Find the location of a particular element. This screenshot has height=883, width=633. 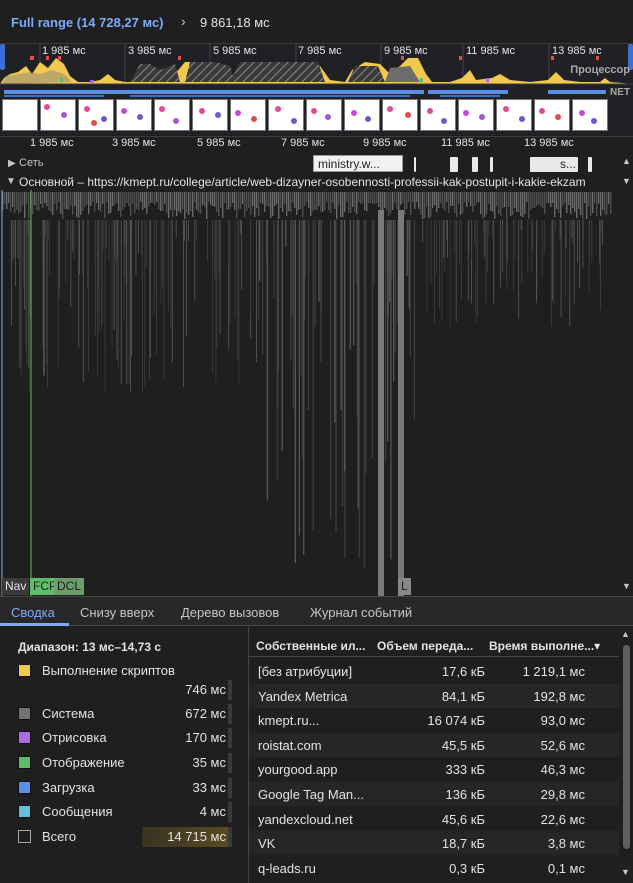

table-row: Yandex Metrica 84,1 кБ 192,8 мс is located at coordinates (434, 695).